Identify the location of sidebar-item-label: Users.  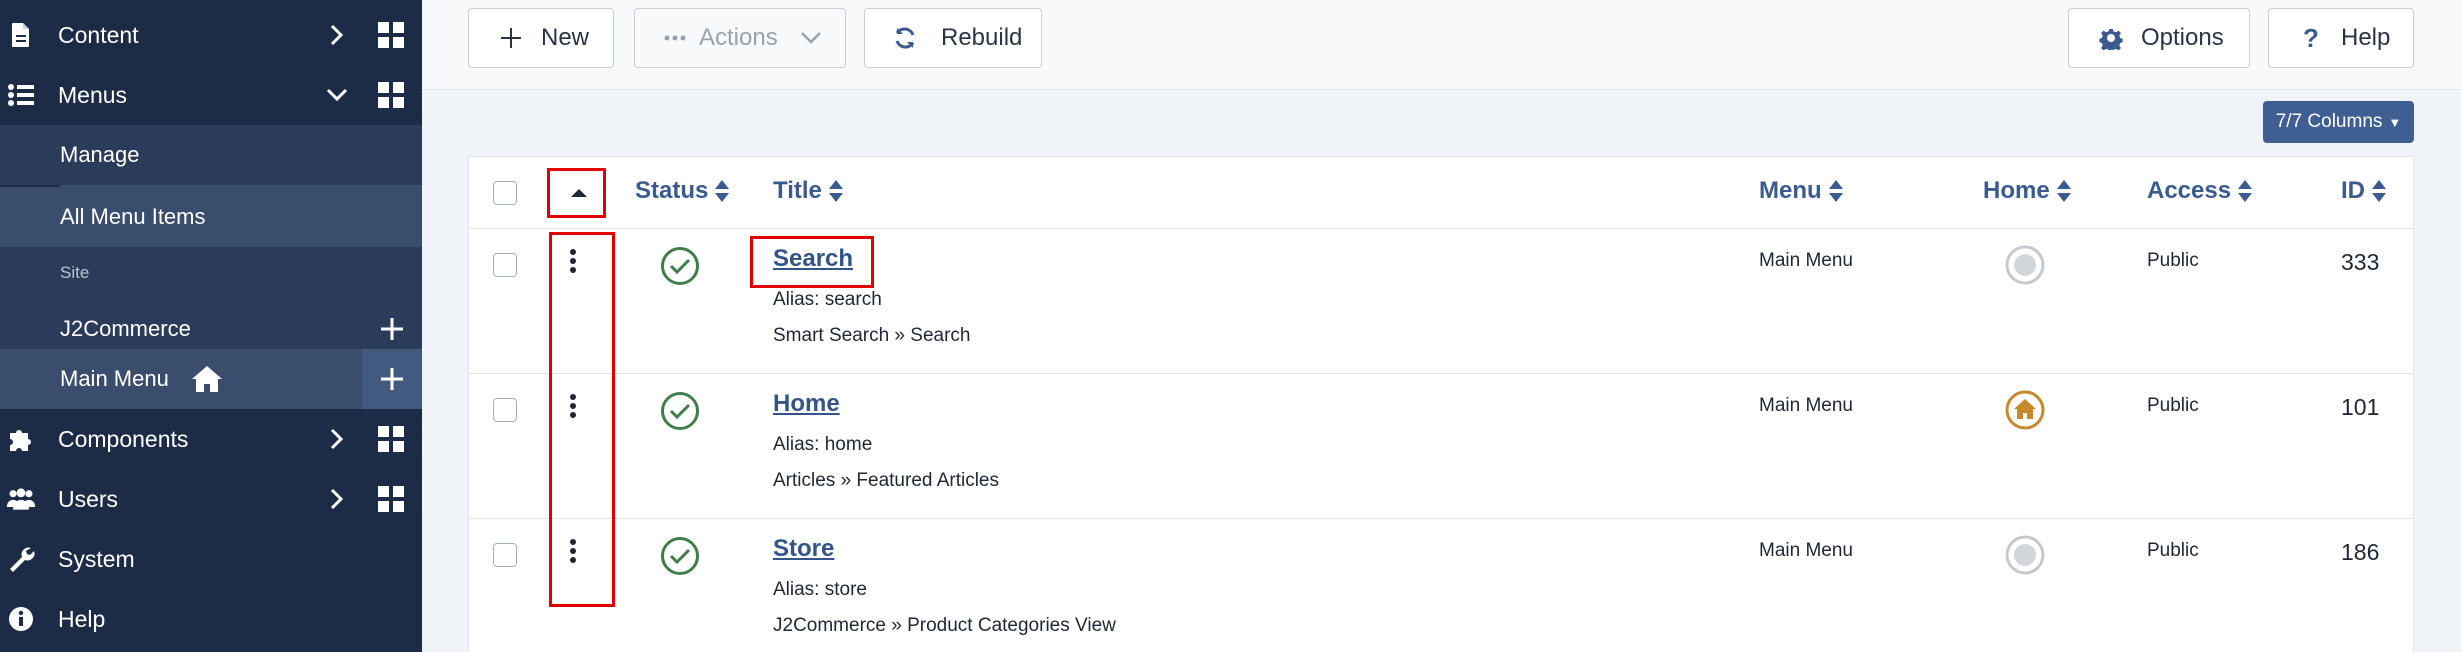
(88, 498).